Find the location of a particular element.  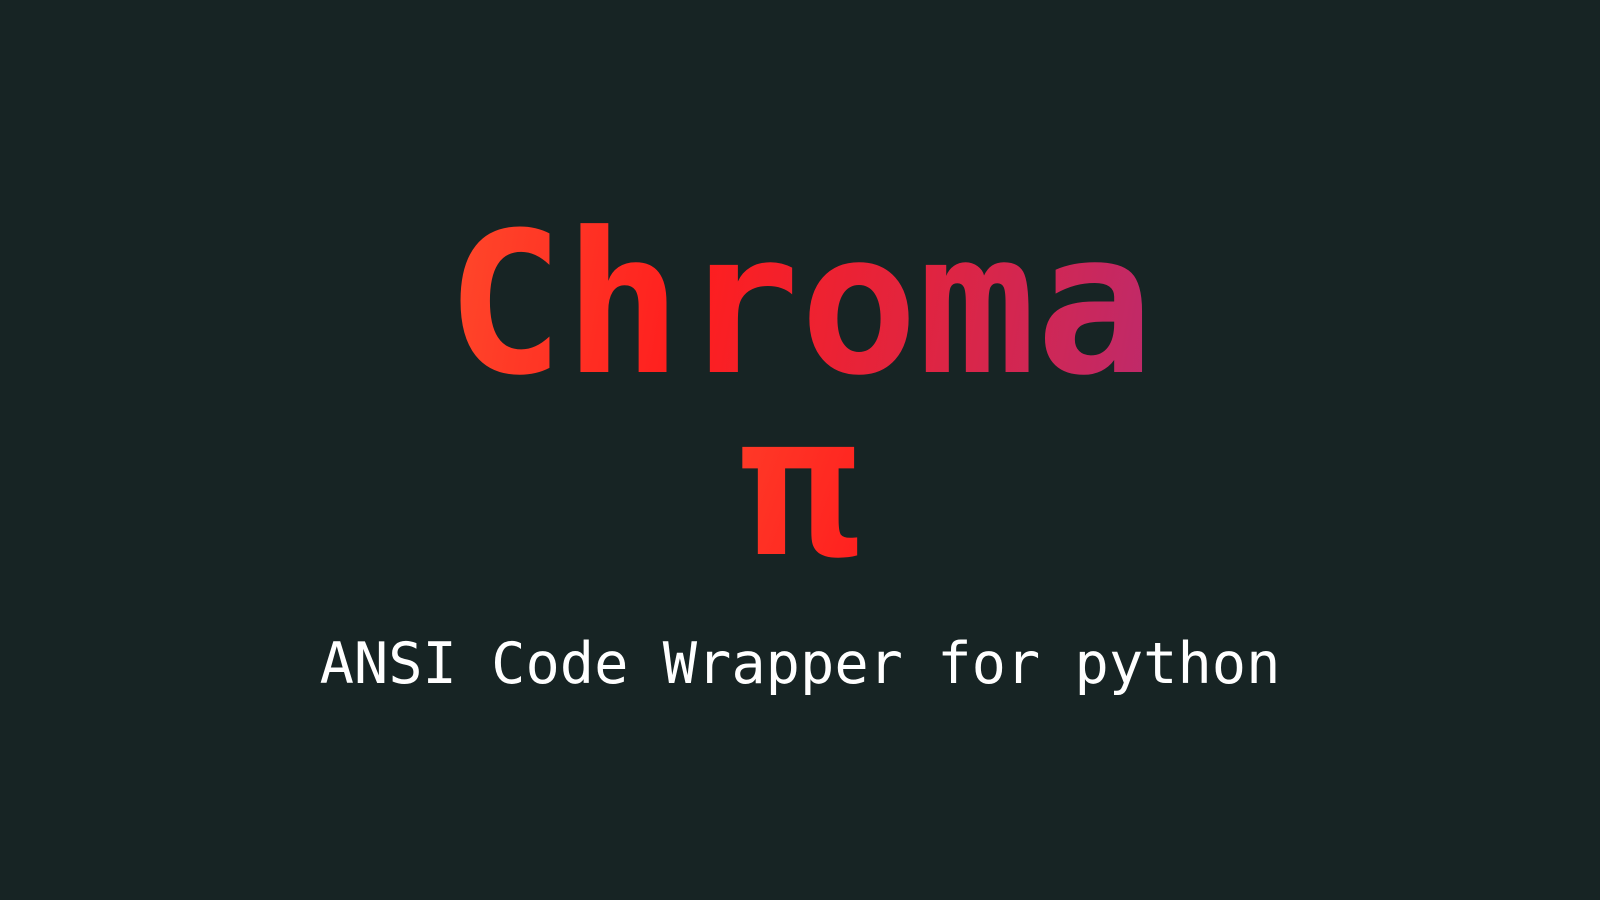

pi-symbol-text: π is located at coordinates (799, 487).